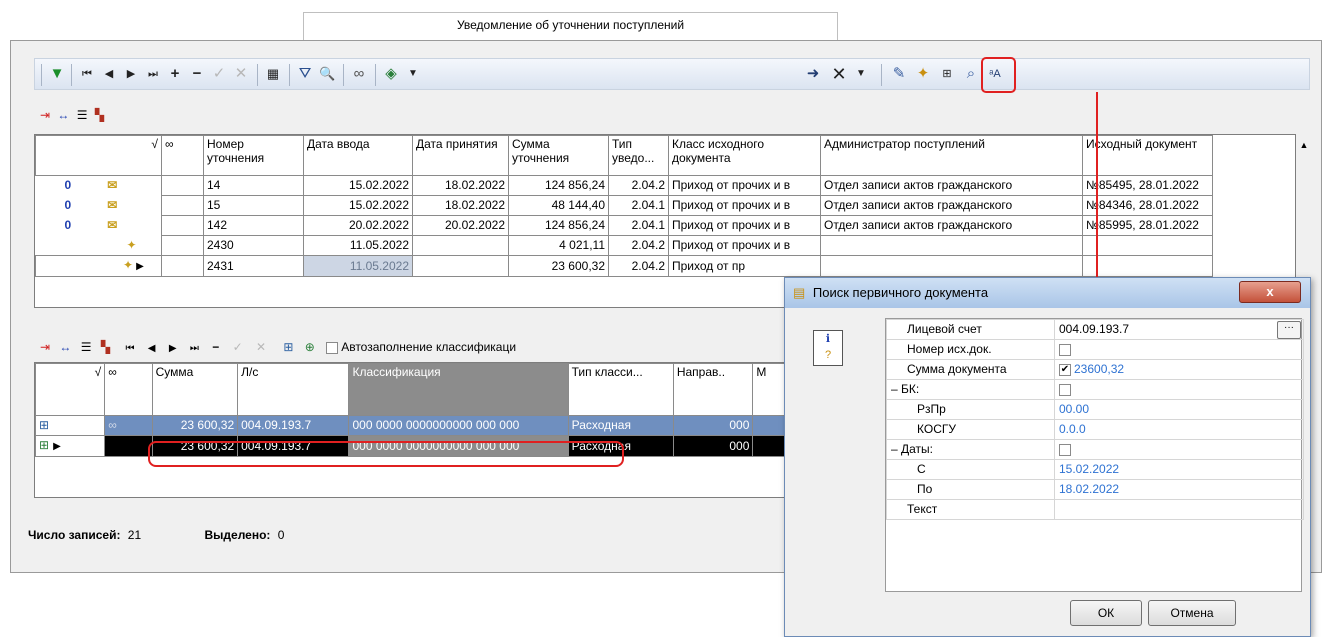 The height and width of the screenshot is (637, 1322). Describe the element at coordinates (570, 26) in the screenshot. I see `document-tab: Уведомление об уточнении поступлений` at that location.